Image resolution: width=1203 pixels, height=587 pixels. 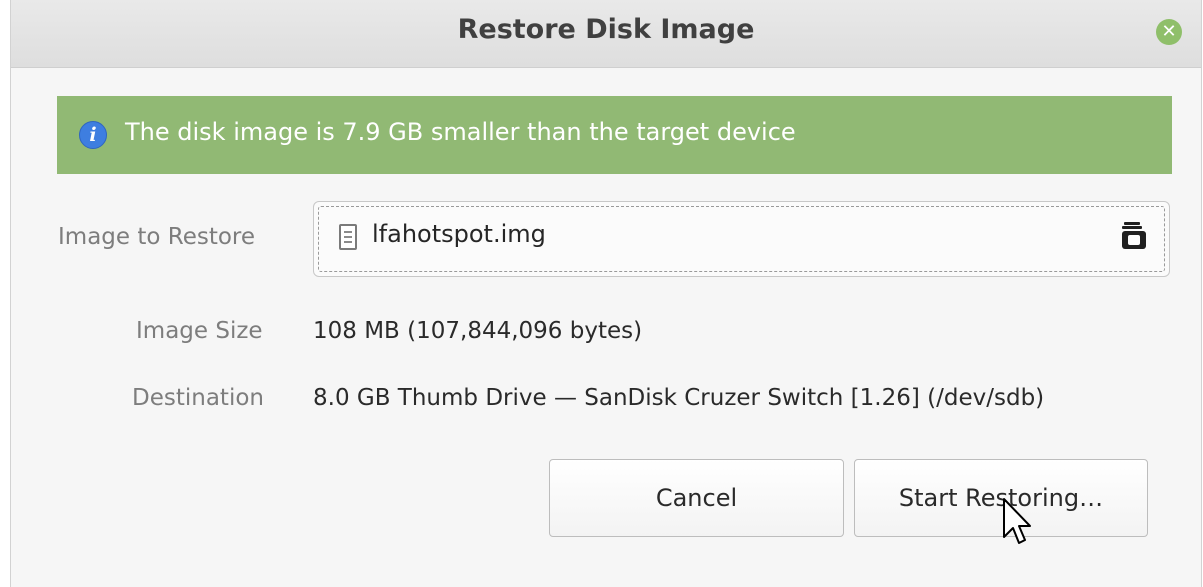 What do you see at coordinates (93, 135) in the screenshot?
I see `info-icon: i` at bounding box center [93, 135].